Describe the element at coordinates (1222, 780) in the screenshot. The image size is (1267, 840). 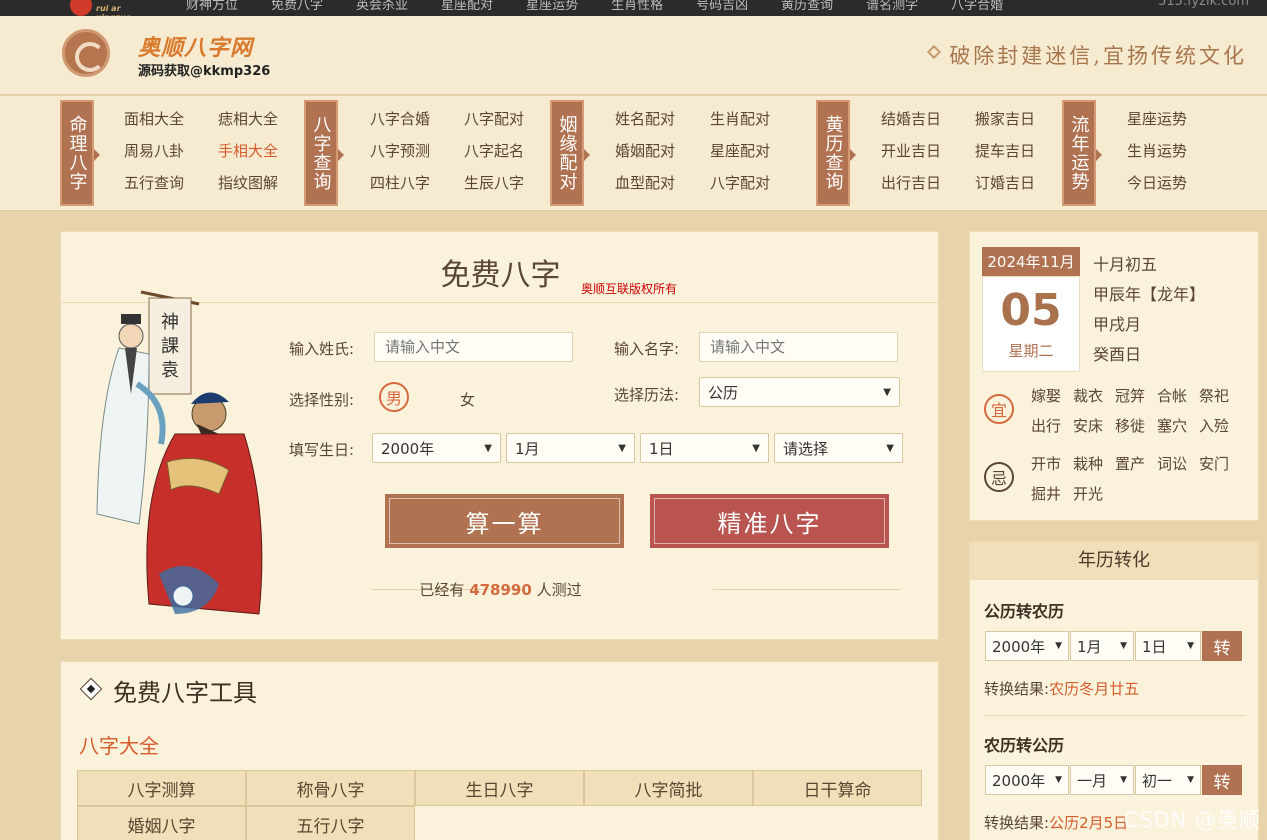
I see `lunar-convert-button: 转` at that location.